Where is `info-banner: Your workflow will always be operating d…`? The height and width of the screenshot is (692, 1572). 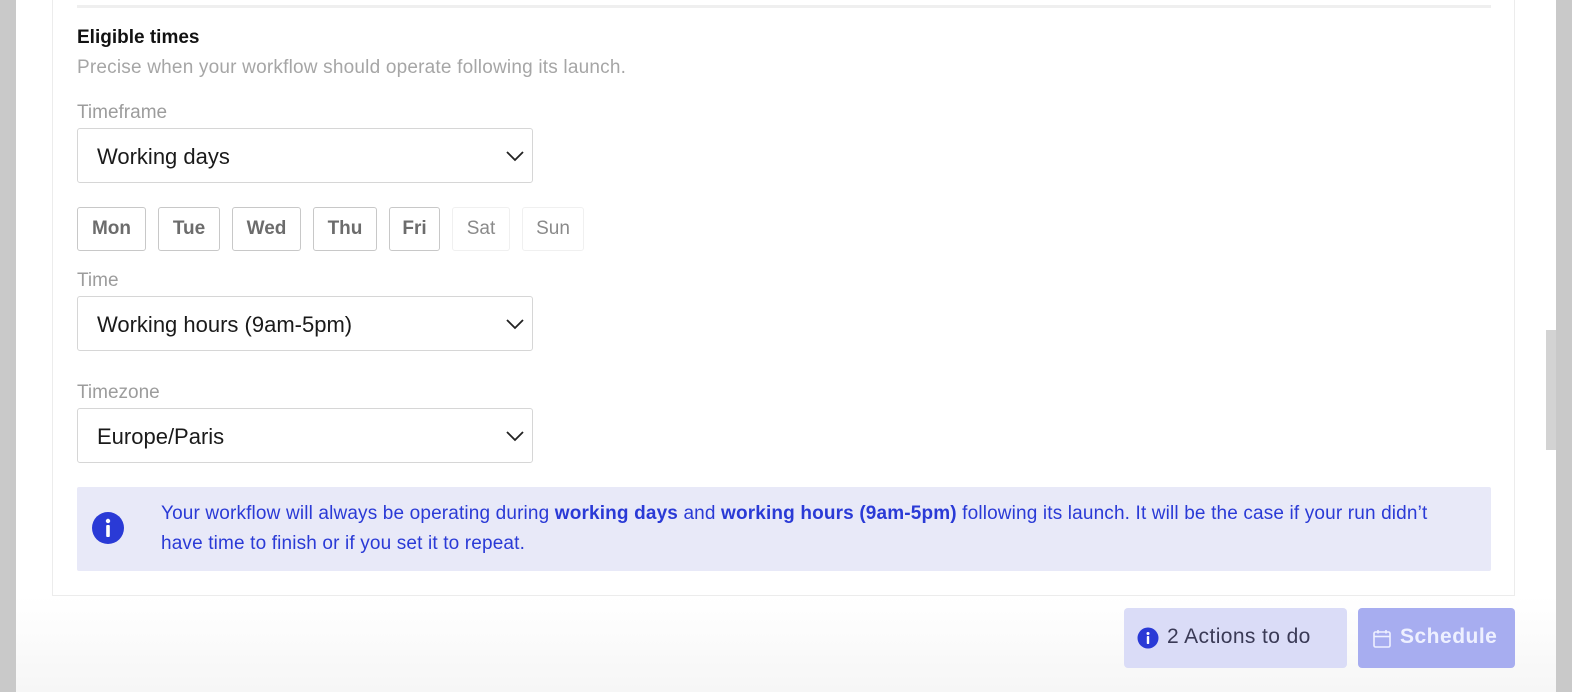
info-banner: Your workflow will always be operating d… is located at coordinates (784, 529).